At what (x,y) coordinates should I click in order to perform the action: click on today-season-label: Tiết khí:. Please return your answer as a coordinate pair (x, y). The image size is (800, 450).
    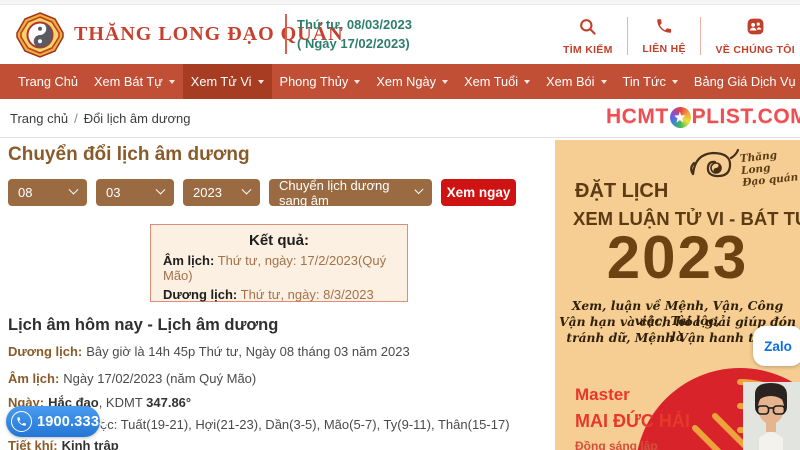
    Looking at the image, I should click on (33, 444).